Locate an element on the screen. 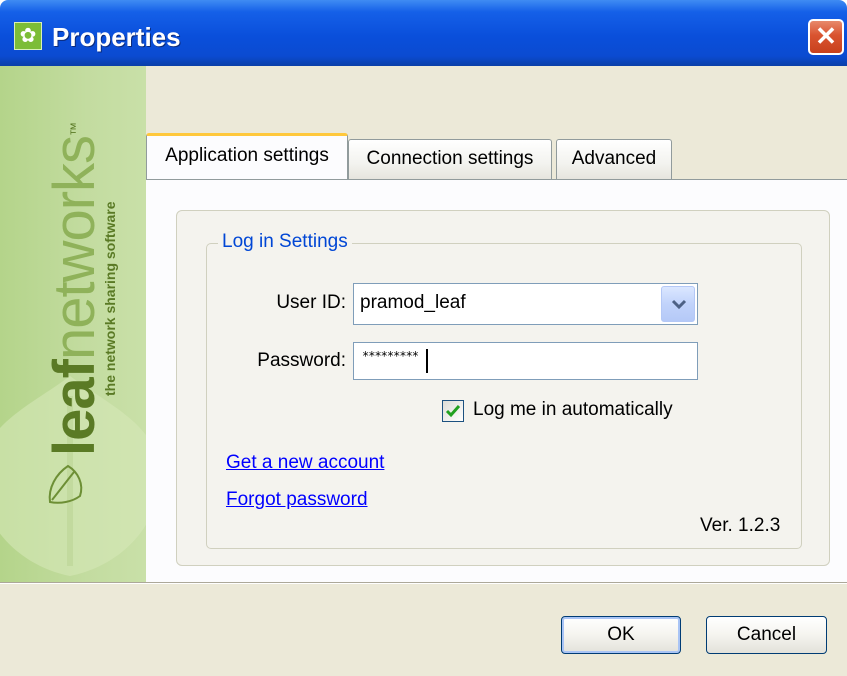  brand-name-leaf: leaf is located at coordinates (74, 408).